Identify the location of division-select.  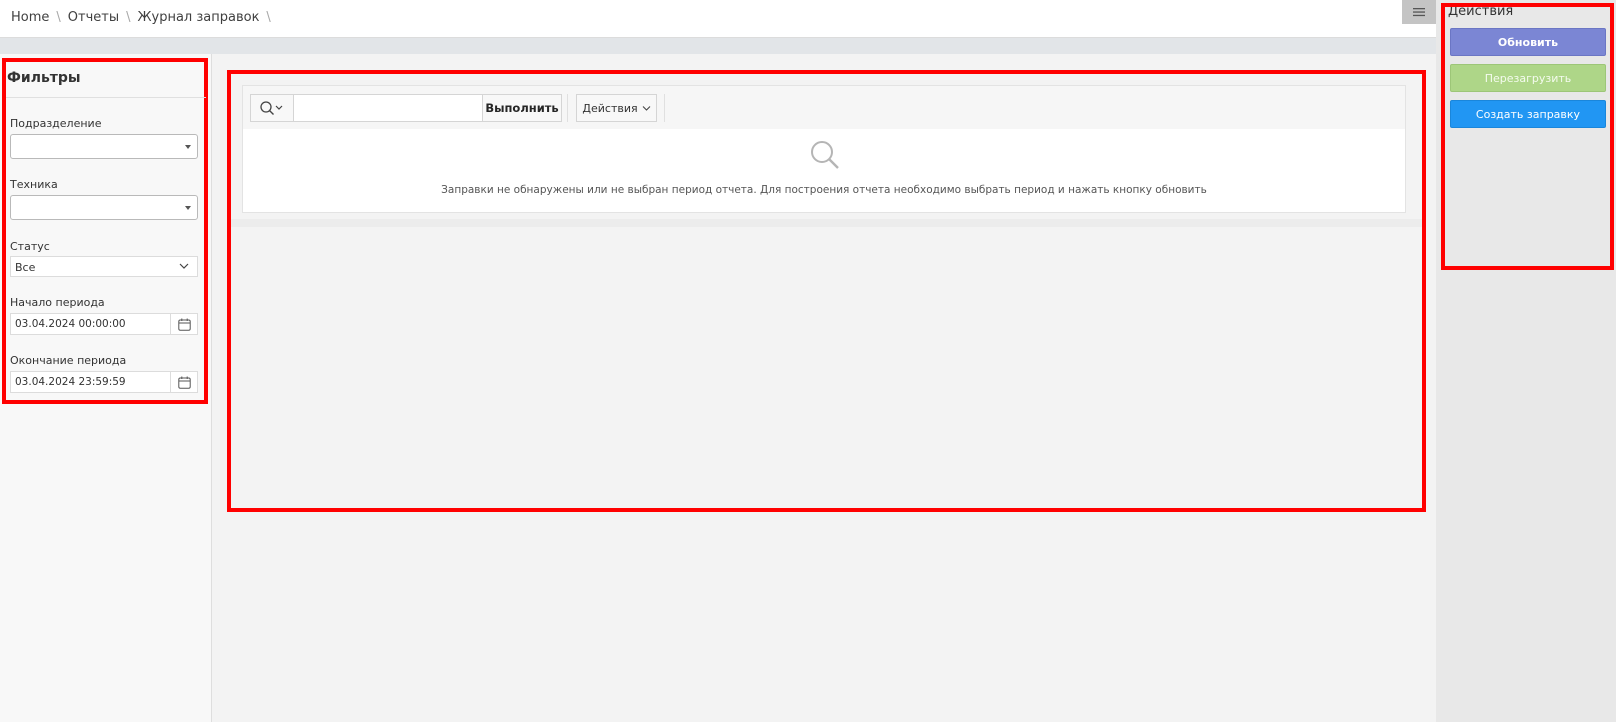
(104, 146).